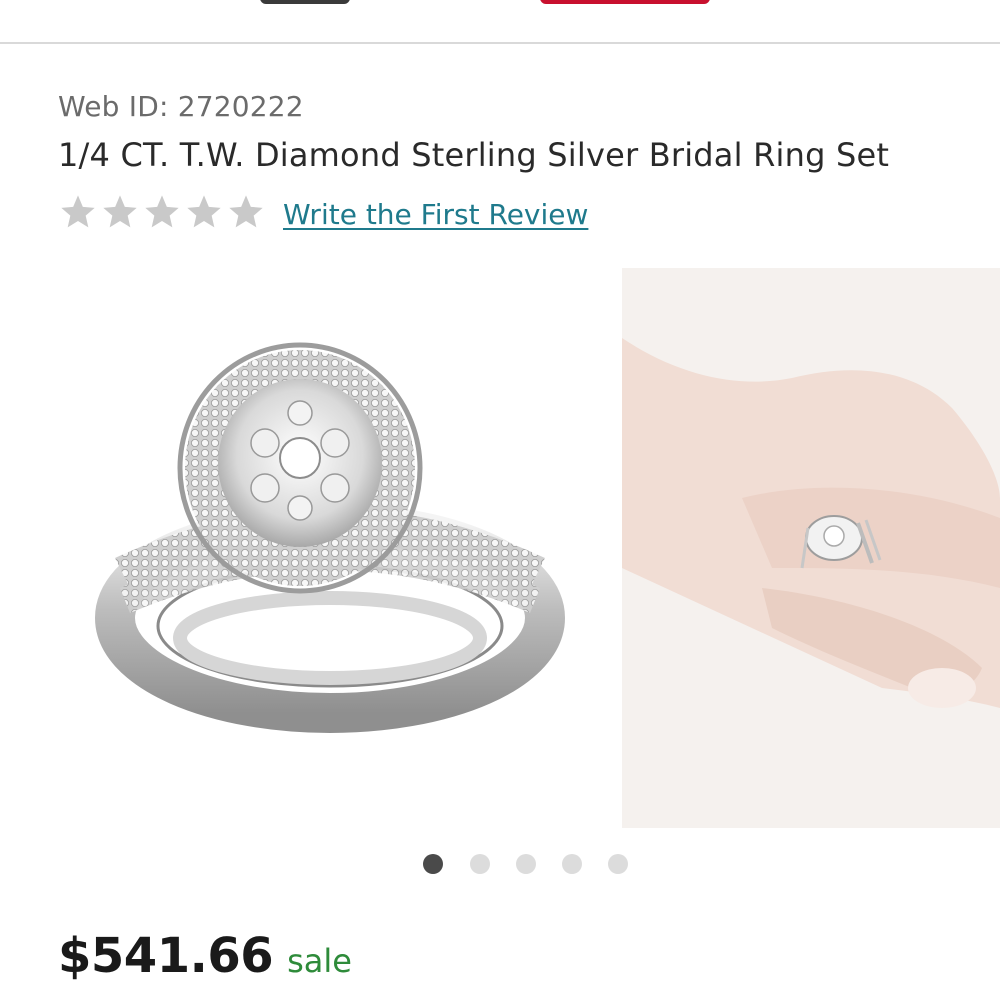 This screenshot has width=1000, height=1000. What do you see at coordinates (625, 2) in the screenshot?
I see `header-brand-fragment` at bounding box center [625, 2].